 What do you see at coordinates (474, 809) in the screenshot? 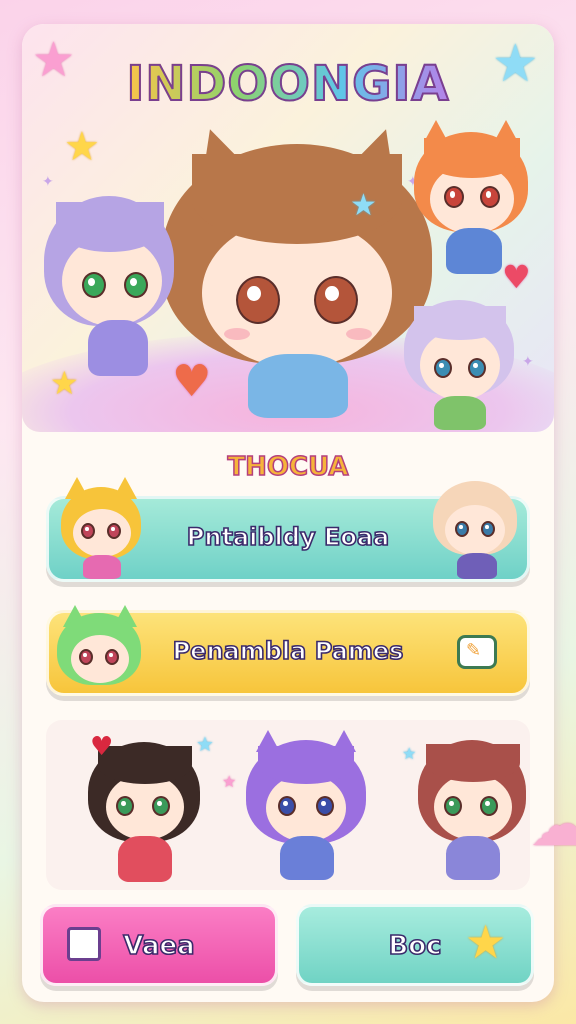
I see `auburn-hair-character-card` at bounding box center [474, 809].